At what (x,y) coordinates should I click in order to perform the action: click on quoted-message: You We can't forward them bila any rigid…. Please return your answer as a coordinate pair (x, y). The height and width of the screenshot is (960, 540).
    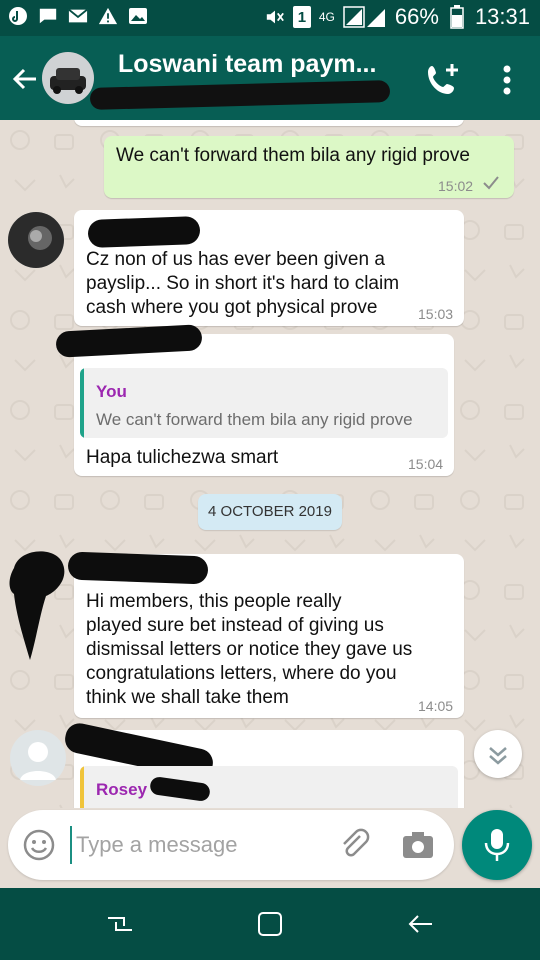
    Looking at the image, I should click on (264, 403).